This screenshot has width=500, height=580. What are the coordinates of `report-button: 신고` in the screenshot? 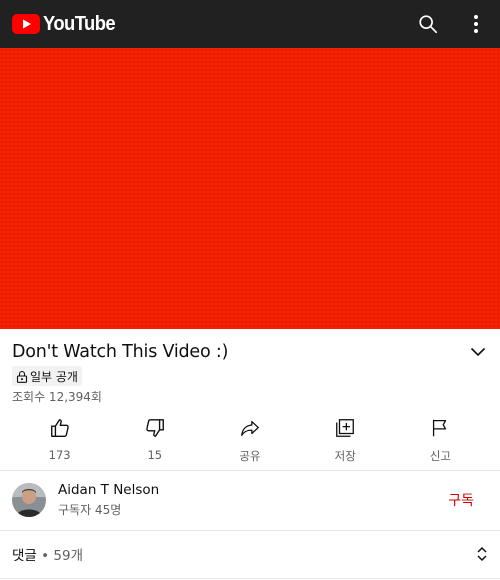 It's located at (440, 438).